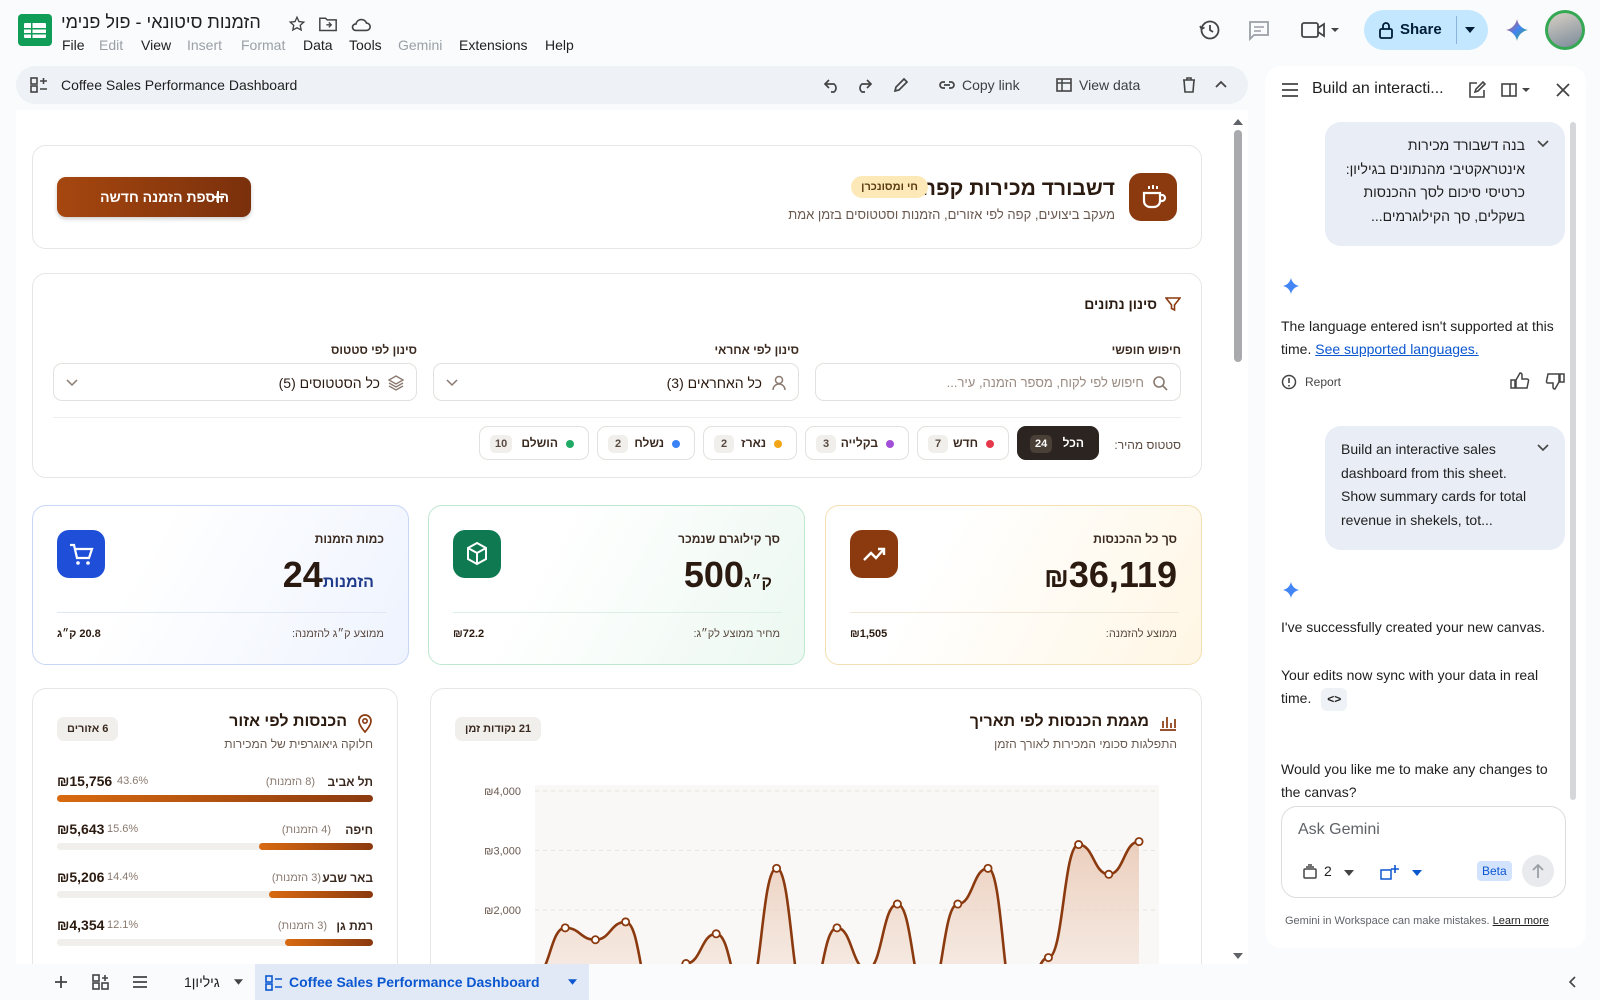  I want to click on table-icon, so click(1064, 85).